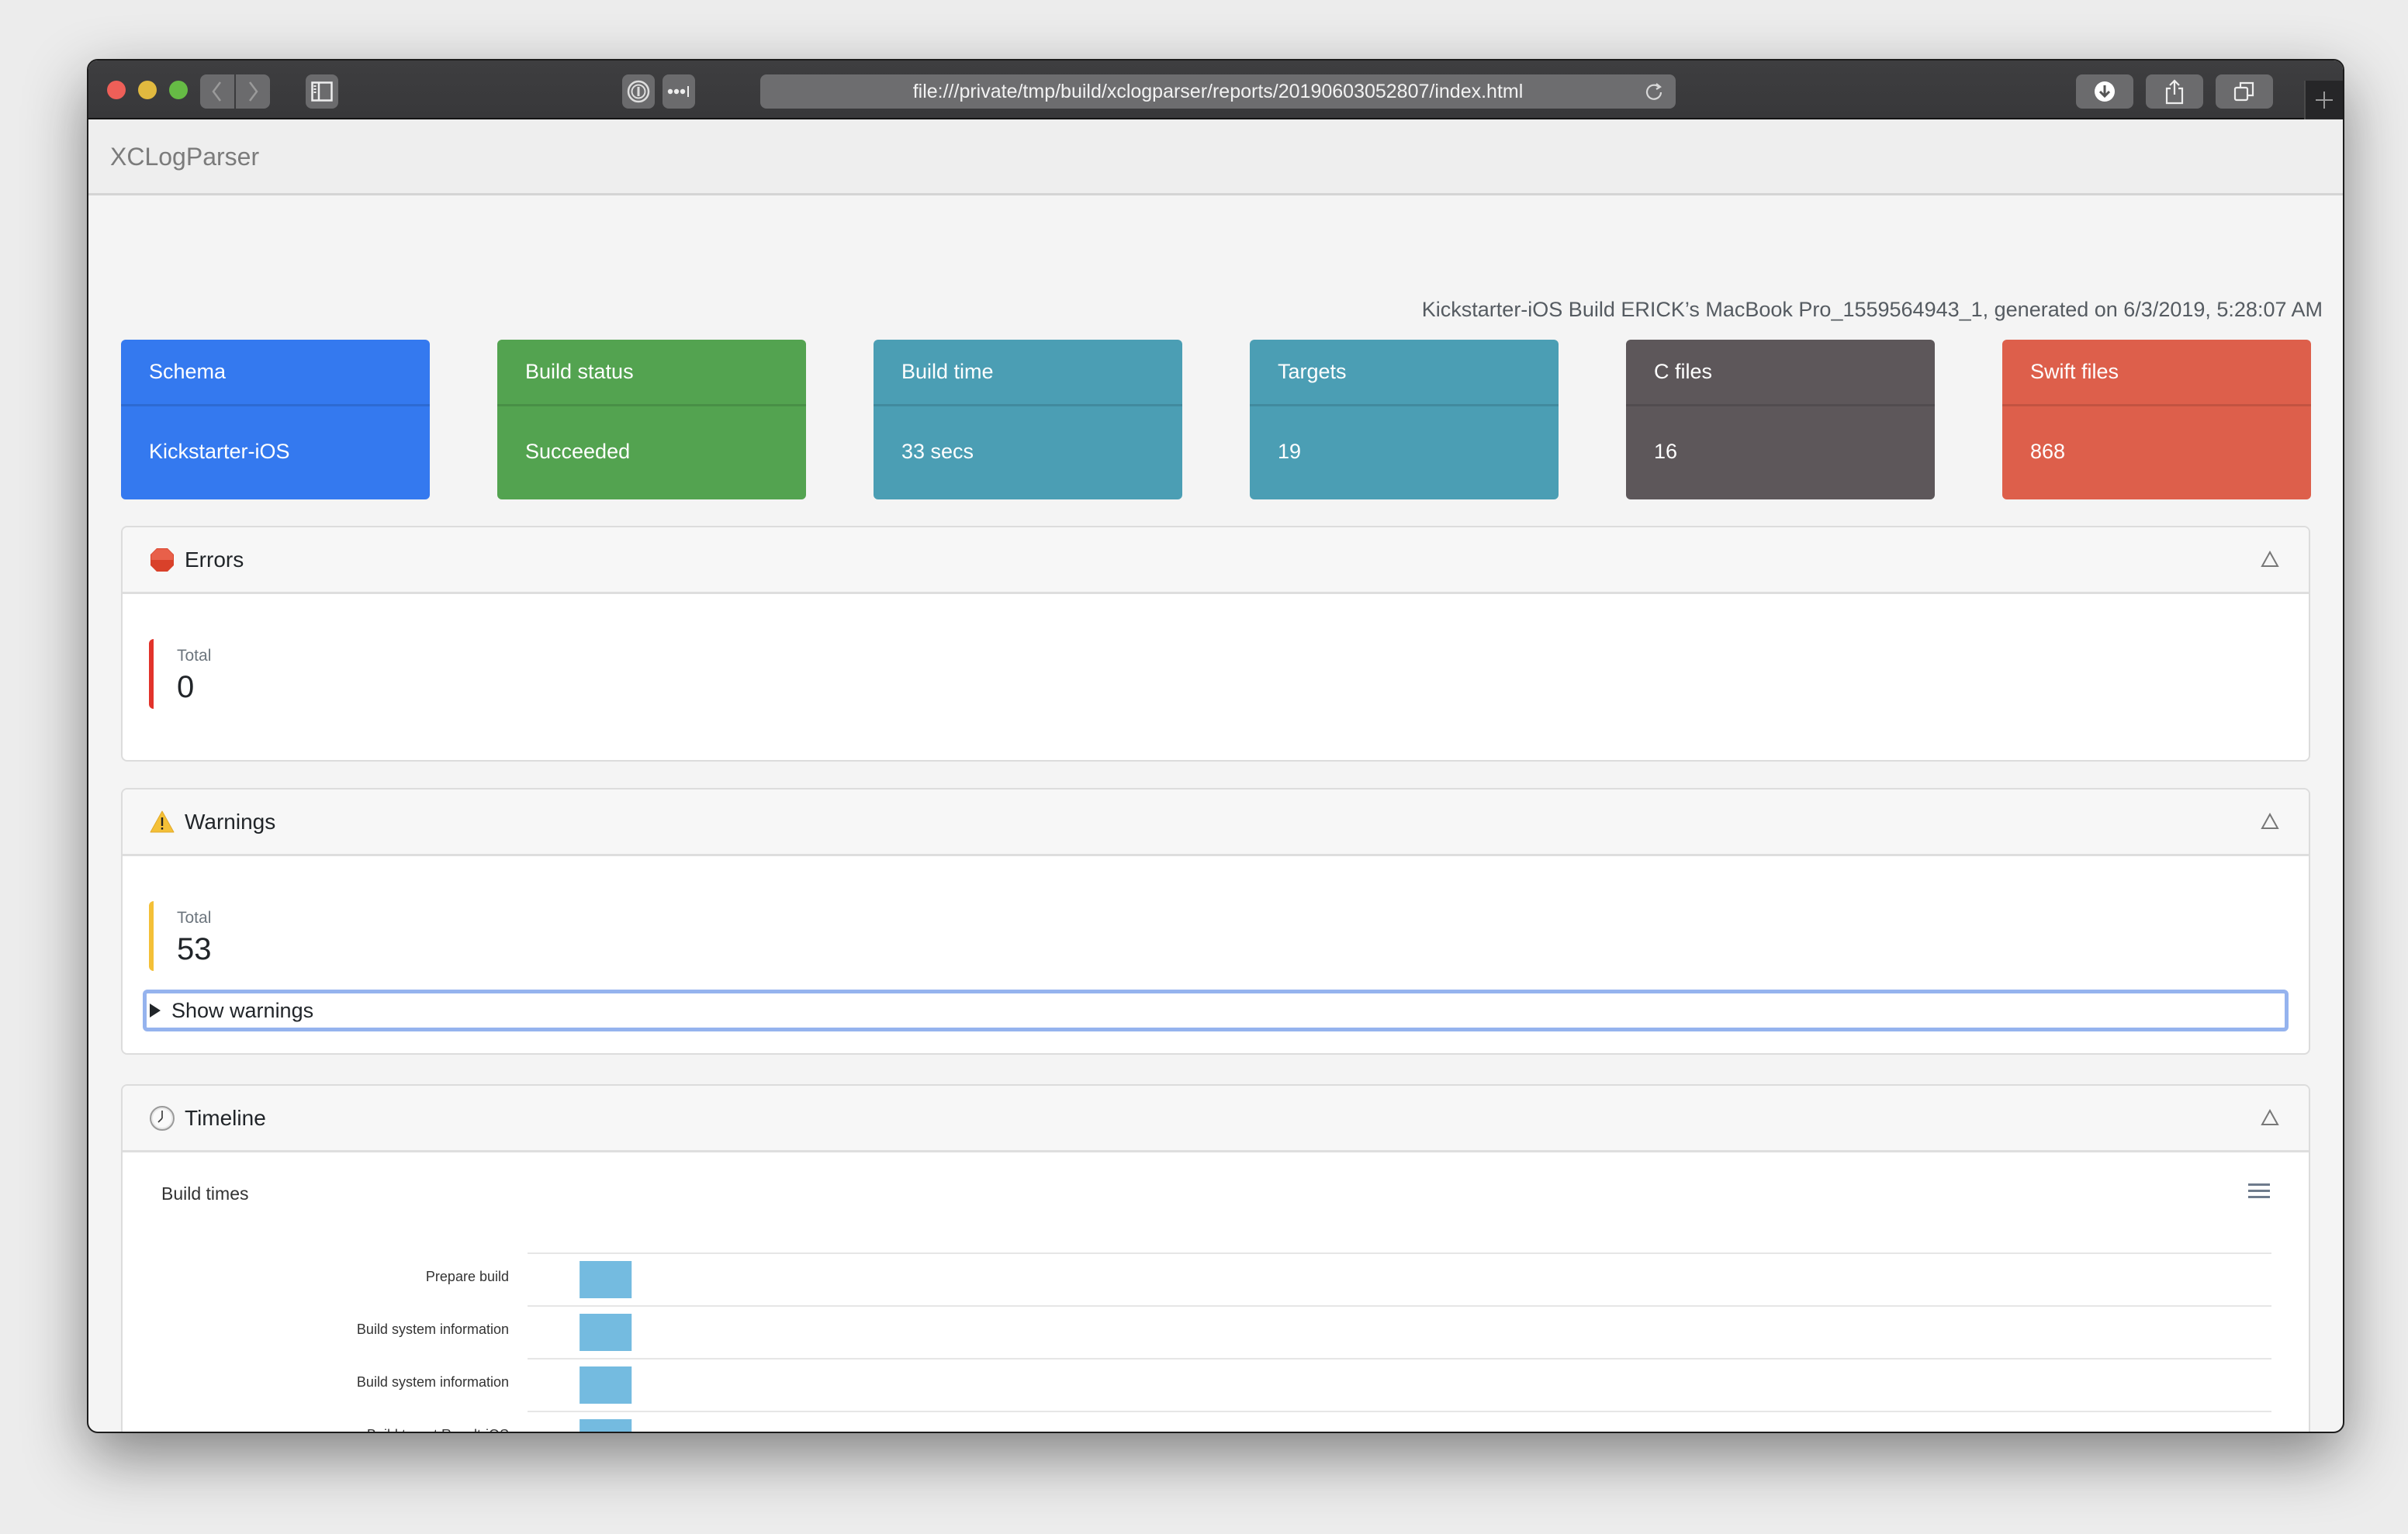 This screenshot has height=1534, width=2408. I want to click on collapse-errors-icon, so click(2270, 559).